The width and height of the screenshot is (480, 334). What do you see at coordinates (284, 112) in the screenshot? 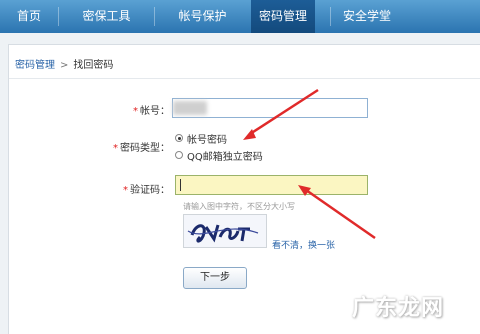
I see `arrow-to-password-type` at bounding box center [284, 112].